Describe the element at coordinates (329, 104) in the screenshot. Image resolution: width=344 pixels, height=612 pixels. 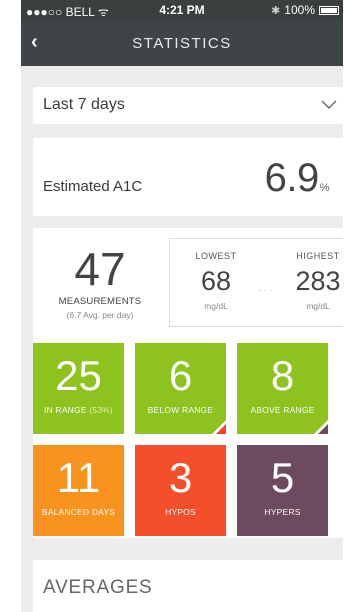
I see `chevron-down-icon` at that location.